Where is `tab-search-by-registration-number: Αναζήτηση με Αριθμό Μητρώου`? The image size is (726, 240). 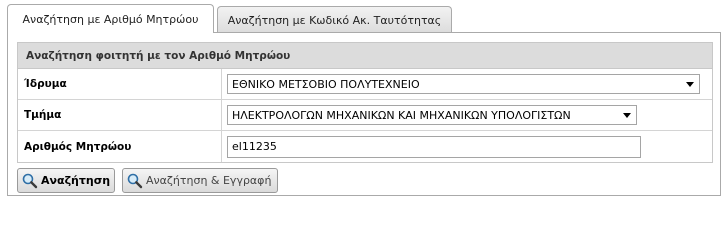 tab-search-by-registration-number: Αναζήτηση με Αριθμό Μητρώου is located at coordinates (110, 18).